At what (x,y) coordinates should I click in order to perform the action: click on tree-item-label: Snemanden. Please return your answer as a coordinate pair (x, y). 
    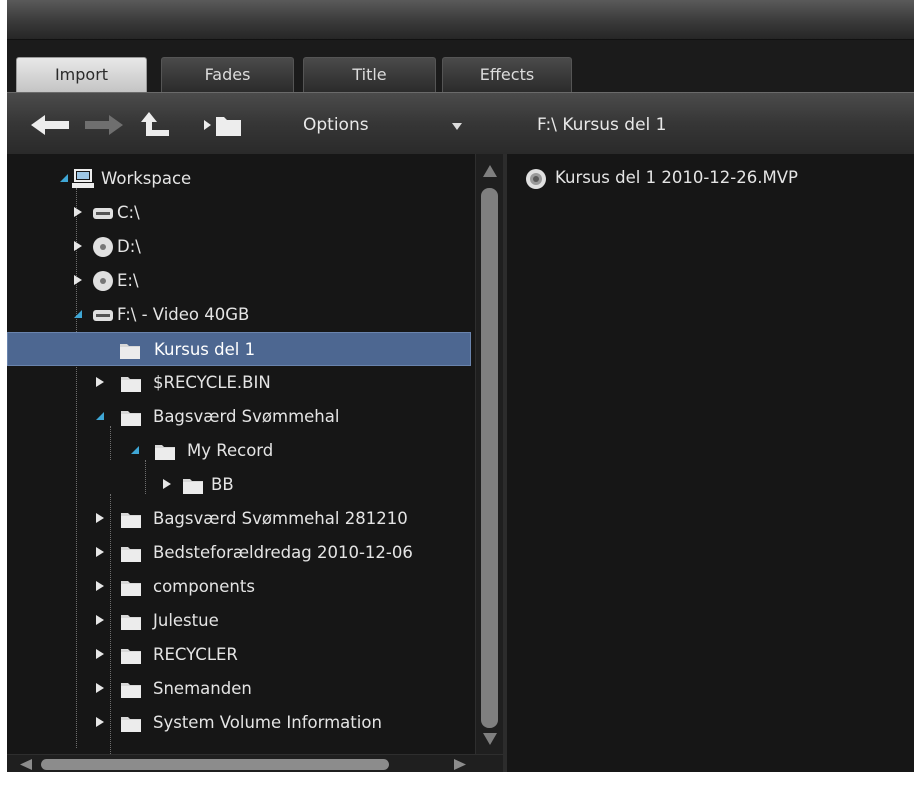
    Looking at the image, I should click on (202, 688).